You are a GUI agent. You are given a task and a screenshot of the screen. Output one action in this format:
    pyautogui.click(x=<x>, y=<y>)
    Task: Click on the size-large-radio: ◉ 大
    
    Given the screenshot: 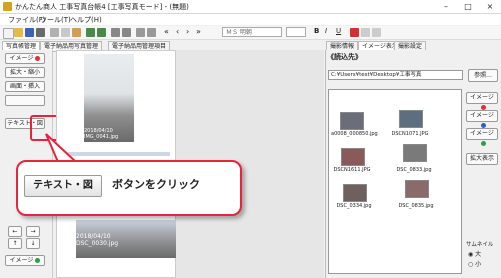 What is the action you would take?
    pyautogui.click(x=474, y=253)
    